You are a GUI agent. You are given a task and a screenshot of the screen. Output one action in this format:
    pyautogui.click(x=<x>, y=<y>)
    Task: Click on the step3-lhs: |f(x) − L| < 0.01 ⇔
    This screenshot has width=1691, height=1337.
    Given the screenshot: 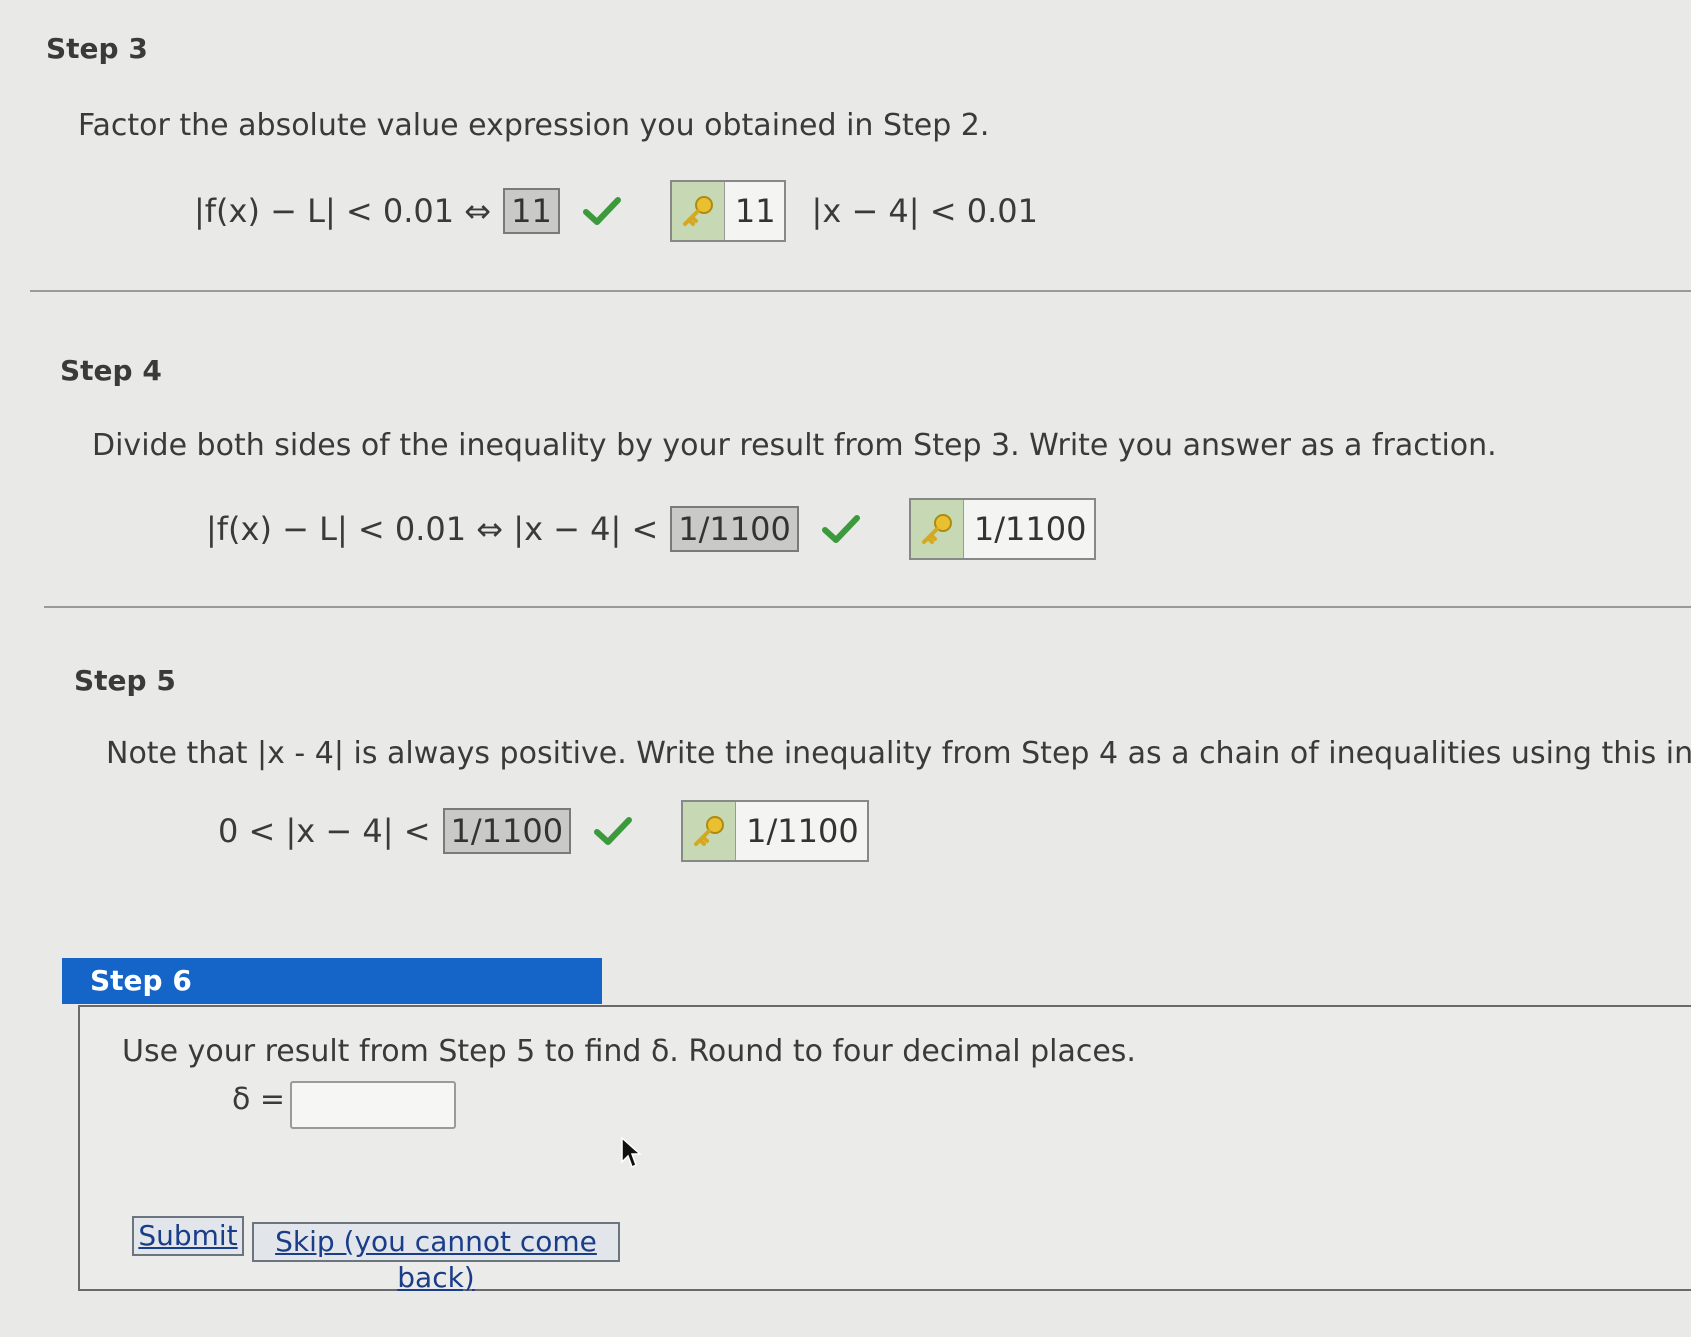 What is the action you would take?
    pyautogui.click(x=343, y=211)
    